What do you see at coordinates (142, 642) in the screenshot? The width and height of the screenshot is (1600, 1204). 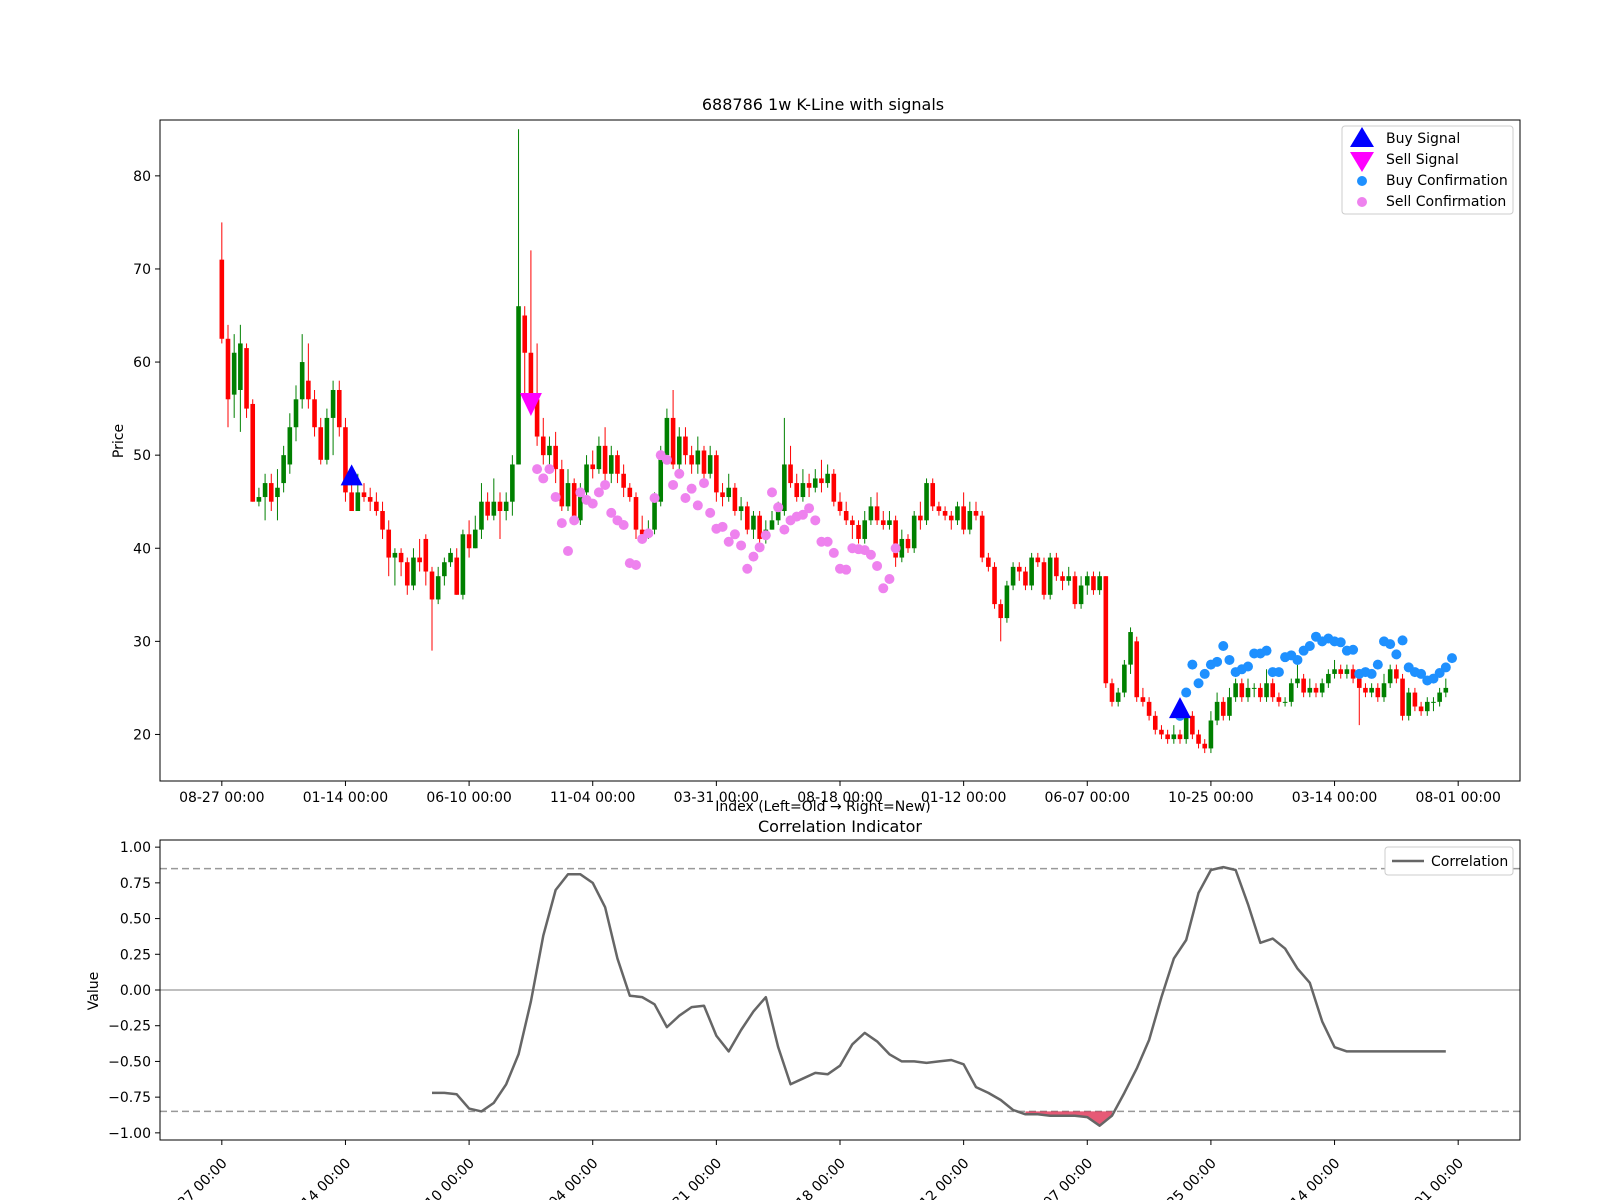 I see `y-tick-label: 30` at bounding box center [142, 642].